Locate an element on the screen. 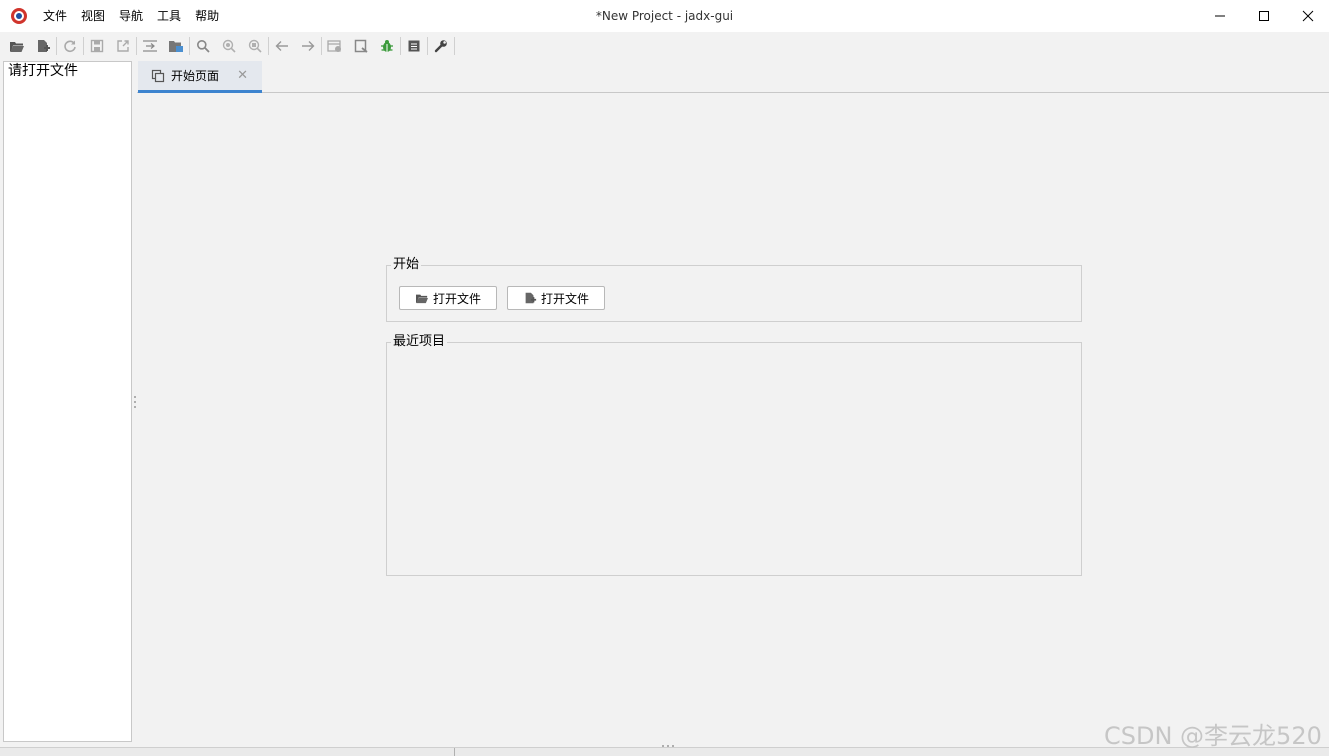 The height and width of the screenshot is (756, 1329). find-usage-tool is located at coordinates (255, 46).